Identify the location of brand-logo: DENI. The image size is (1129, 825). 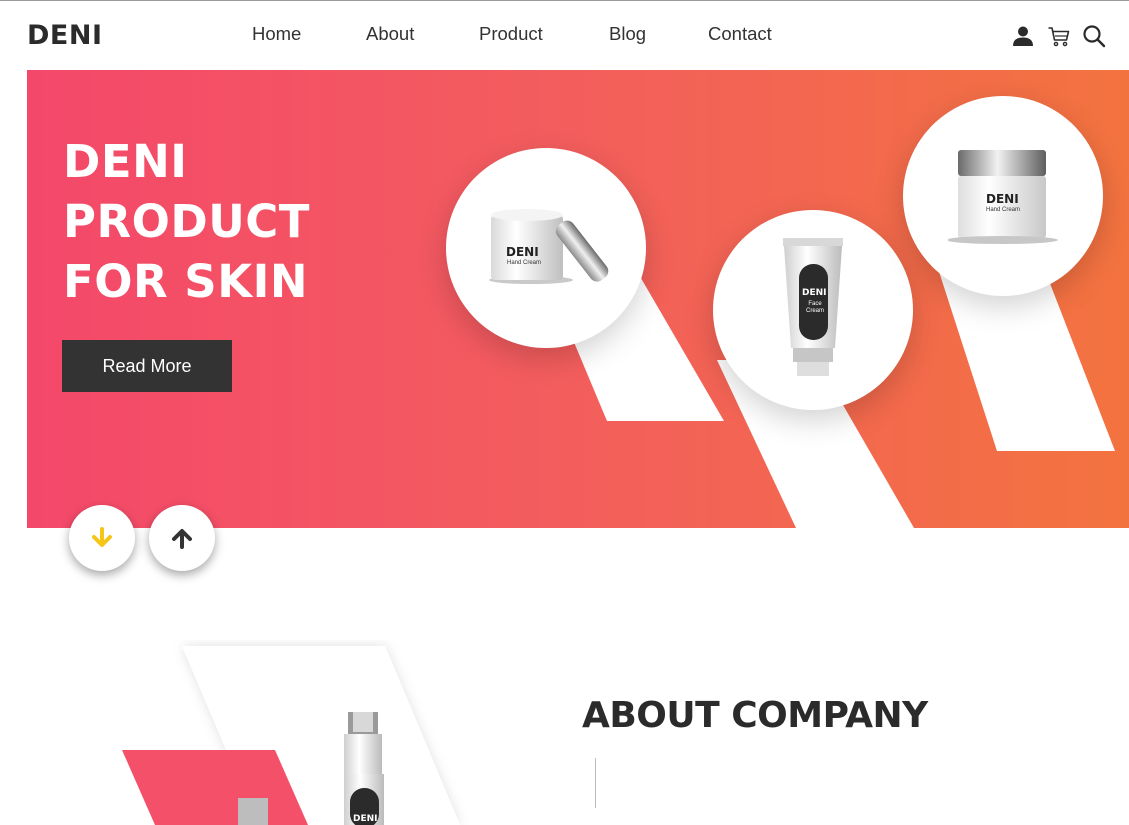
(65, 35).